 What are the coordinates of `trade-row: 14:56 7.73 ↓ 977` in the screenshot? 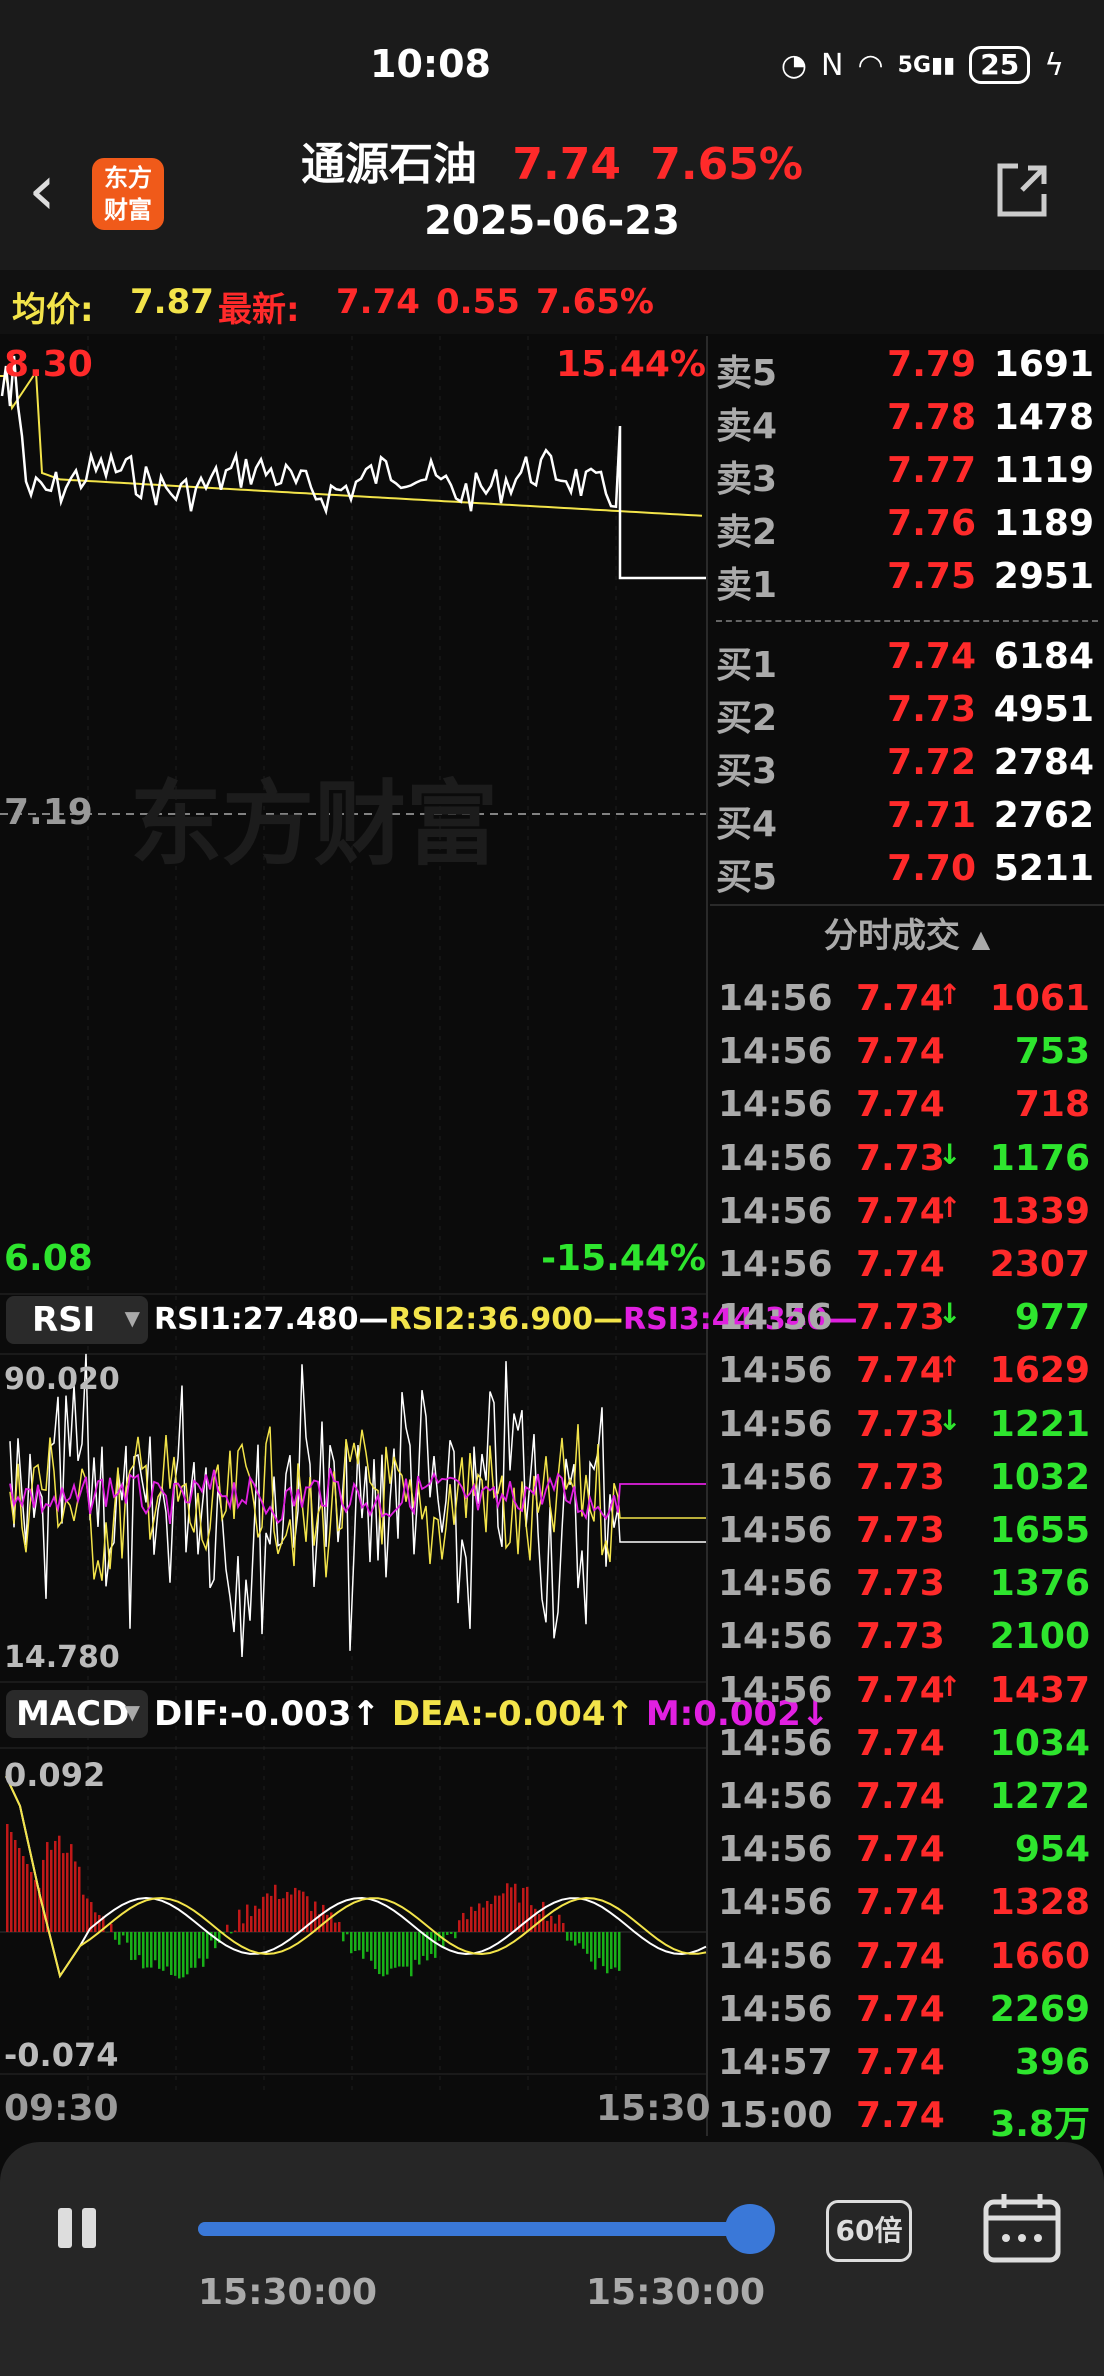 It's located at (907, 1323).